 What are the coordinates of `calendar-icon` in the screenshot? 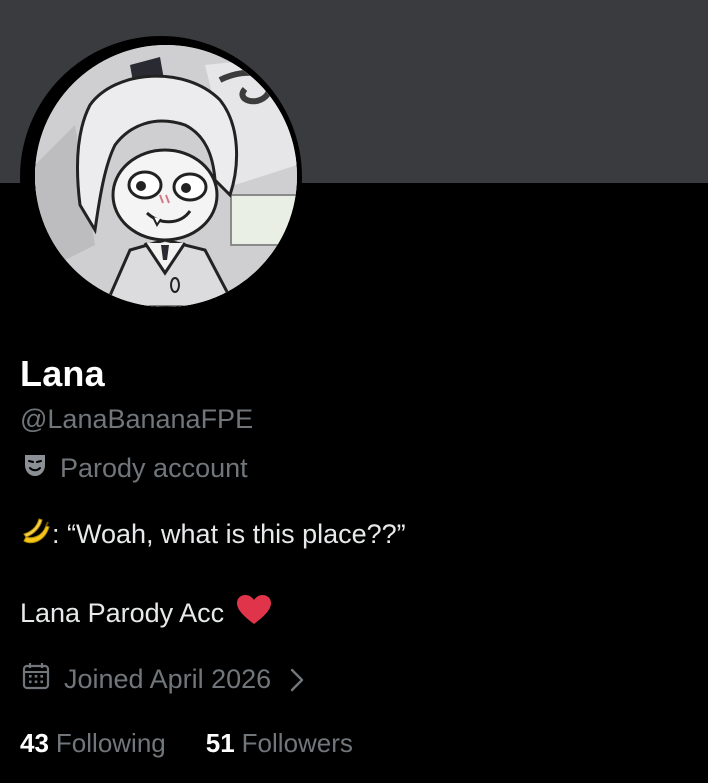 It's located at (36, 679).